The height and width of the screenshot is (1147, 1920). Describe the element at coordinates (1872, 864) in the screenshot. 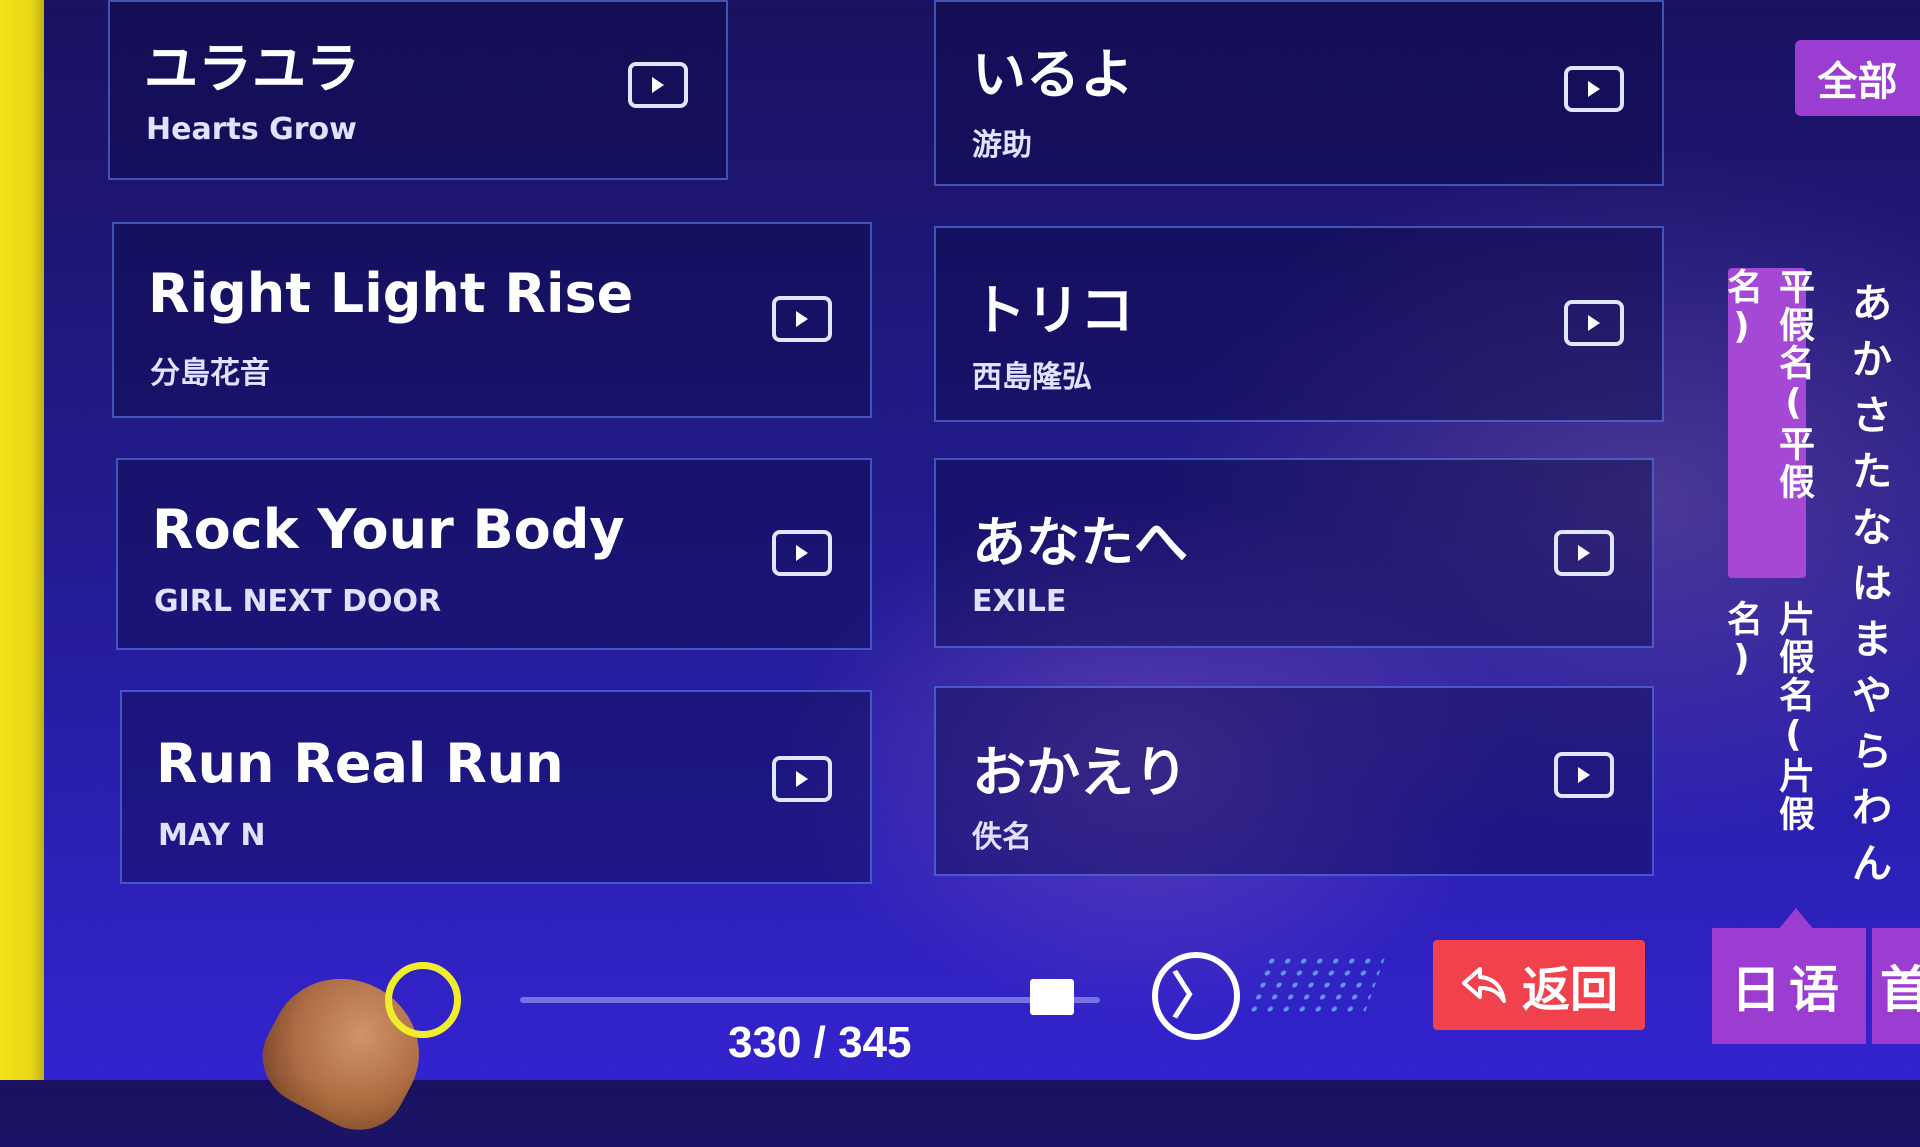

I see `kana-index-item: ん` at that location.